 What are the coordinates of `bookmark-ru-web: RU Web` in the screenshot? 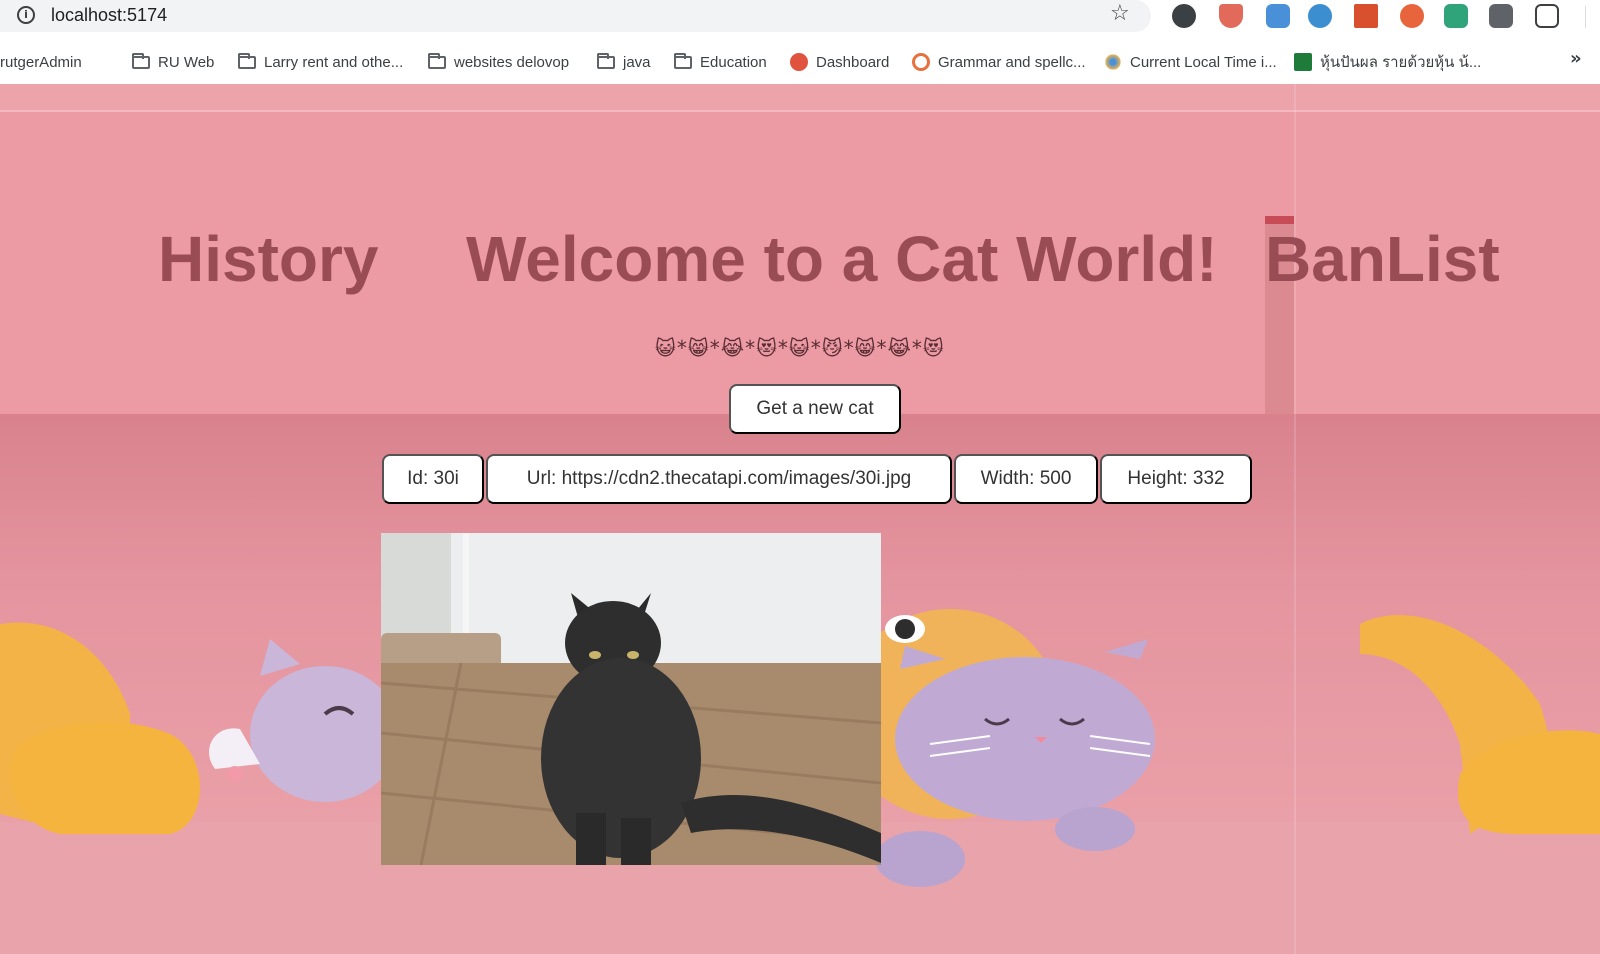 It's located at (173, 62).